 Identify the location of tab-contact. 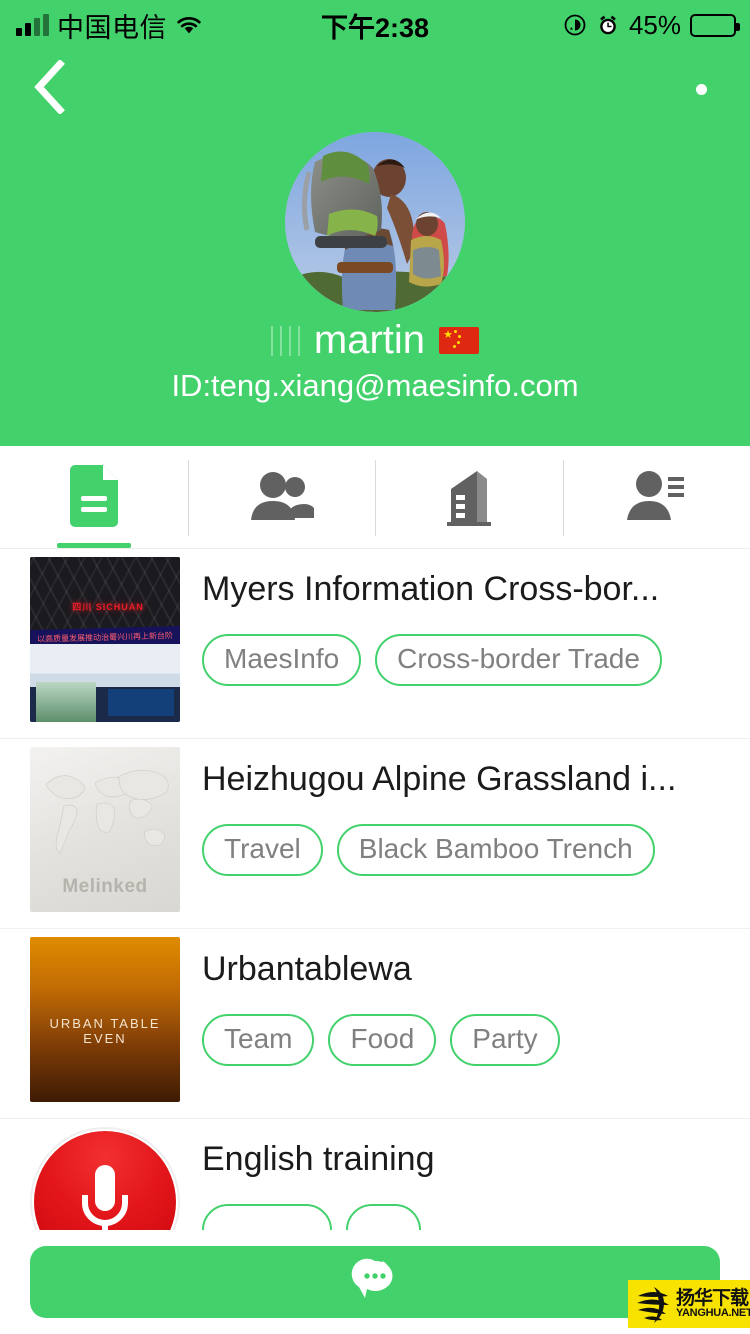
(656, 498).